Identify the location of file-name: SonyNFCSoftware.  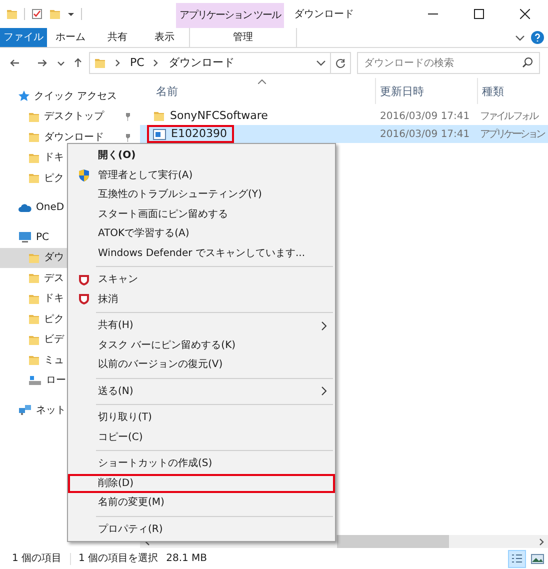
(219, 116).